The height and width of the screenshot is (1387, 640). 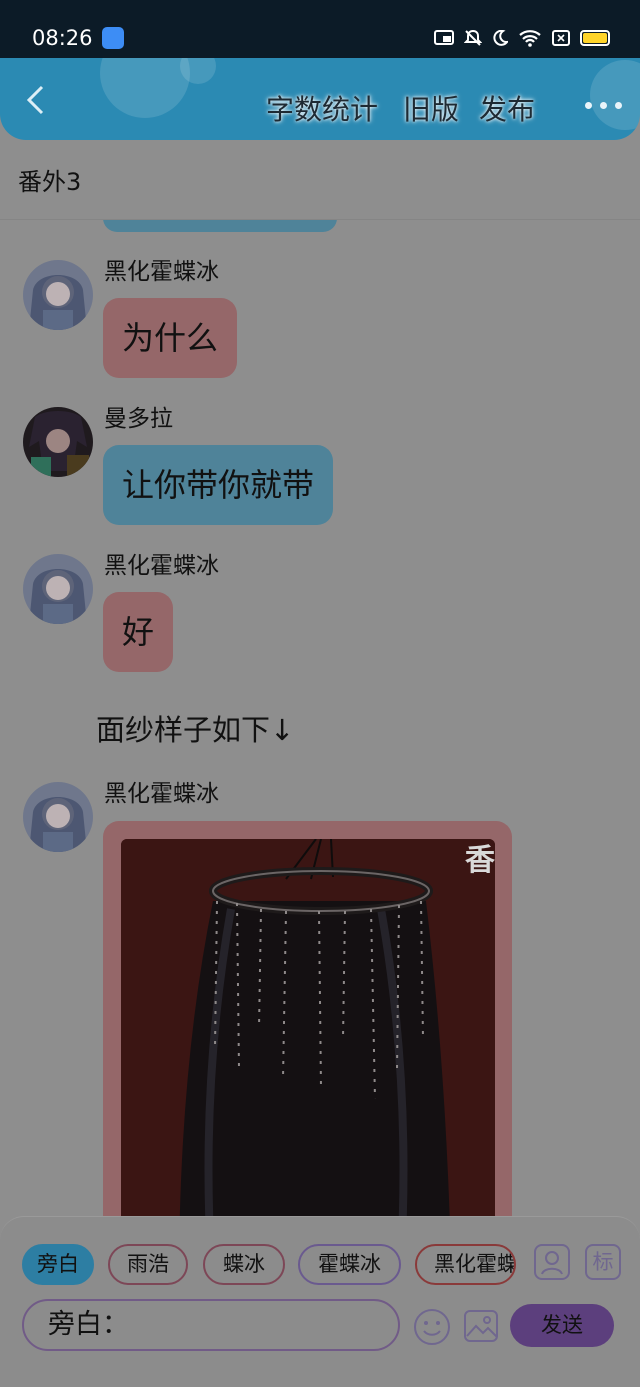 I want to click on send-button: 发送, so click(x=562, y=1325).